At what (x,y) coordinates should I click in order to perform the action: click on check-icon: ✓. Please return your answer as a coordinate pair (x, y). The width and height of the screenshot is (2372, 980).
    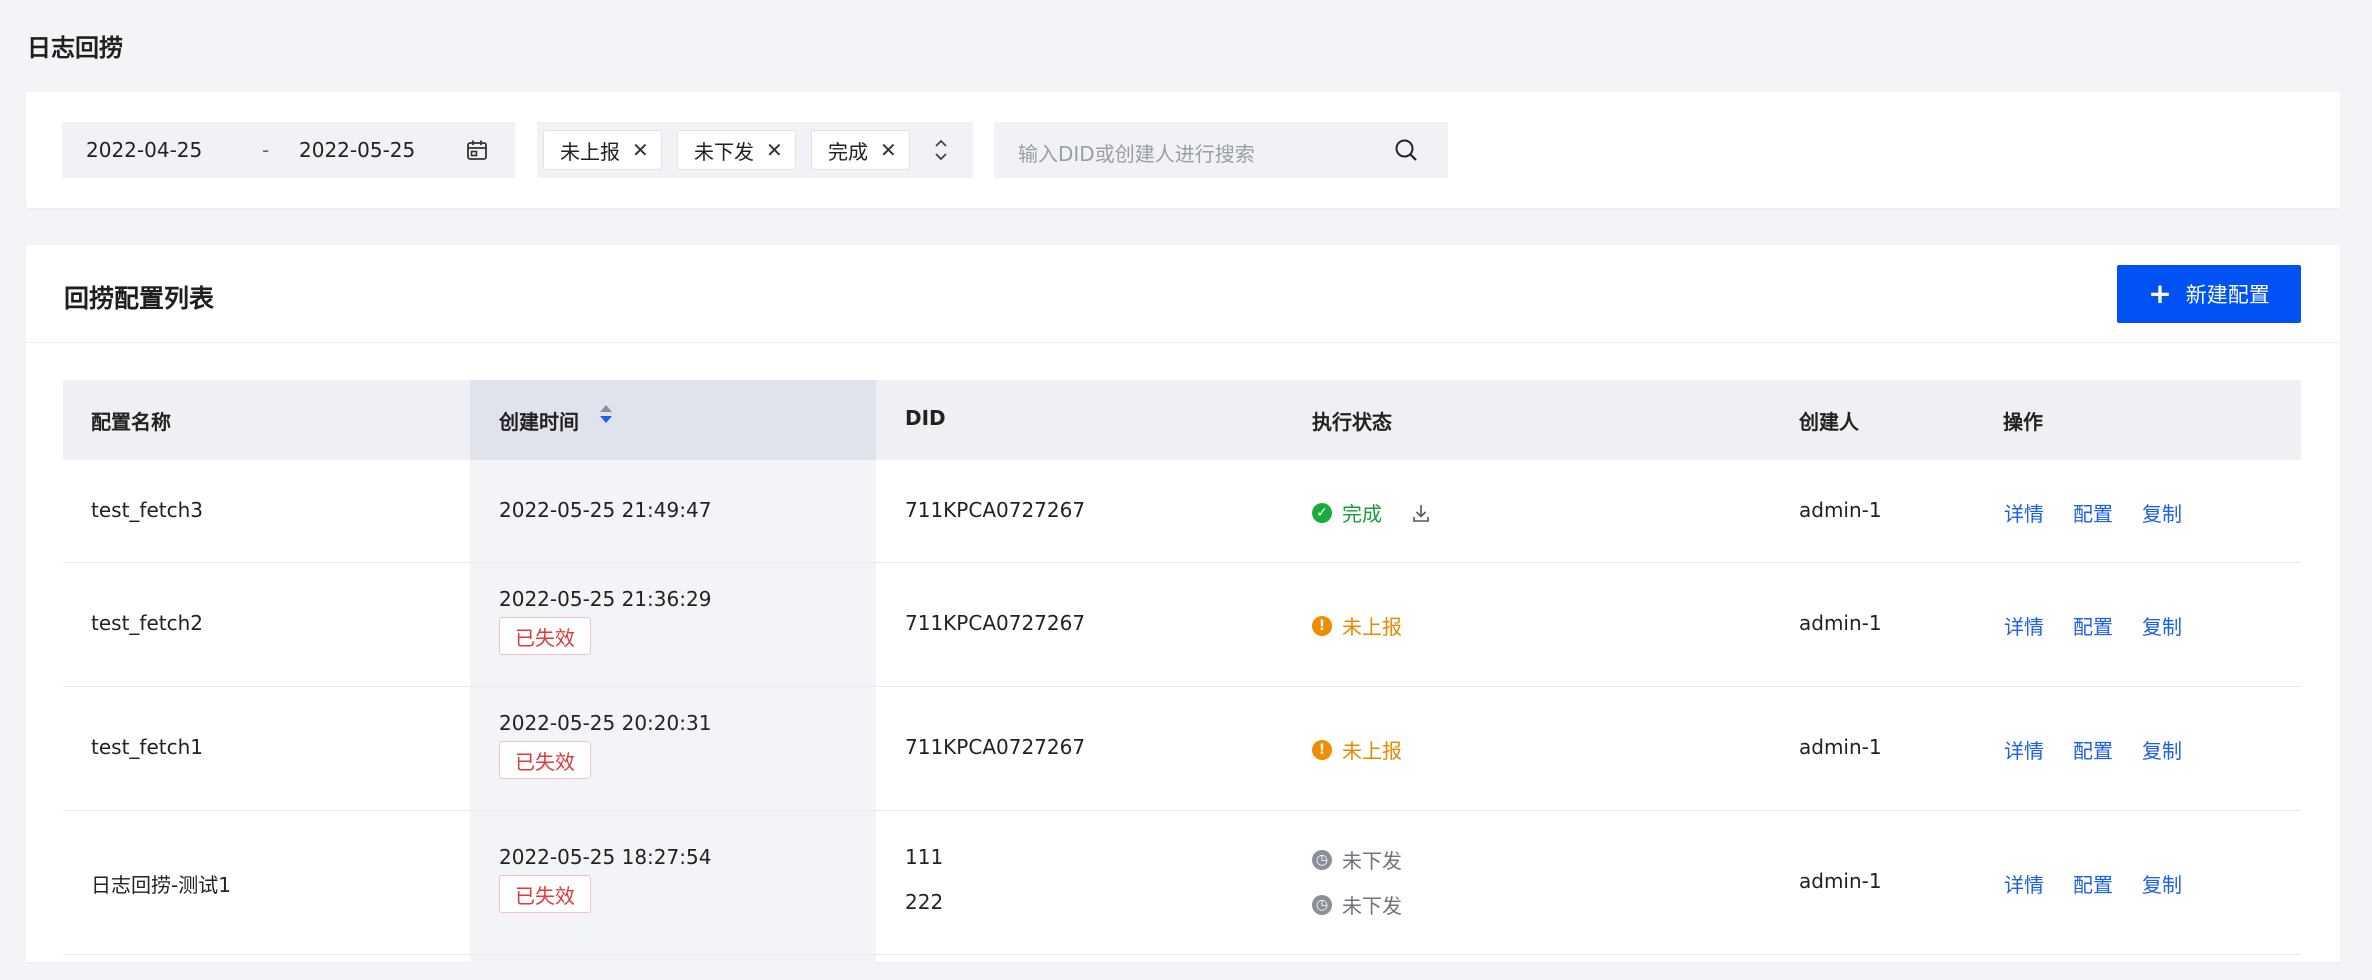
    Looking at the image, I should click on (1322, 512).